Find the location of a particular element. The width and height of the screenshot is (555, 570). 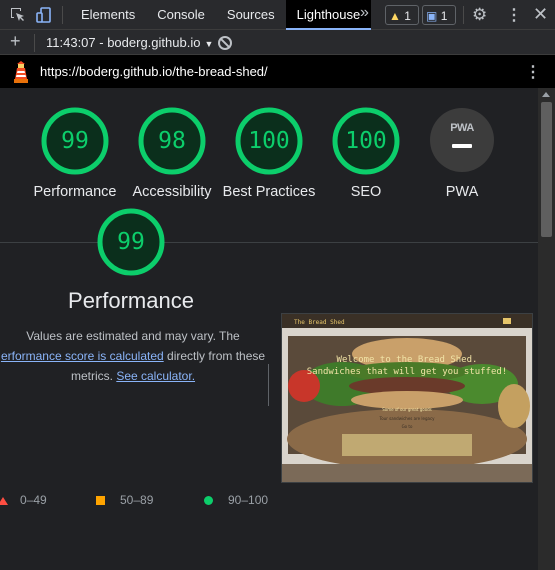

performance-title: Performance is located at coordinates (131, 300).